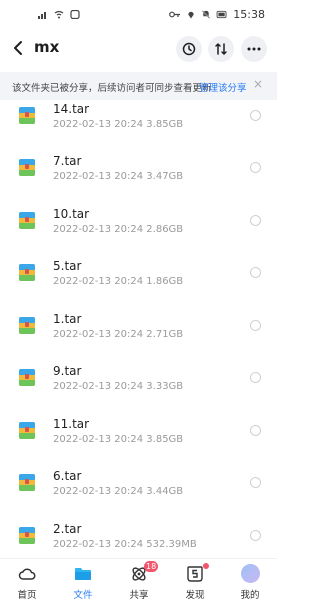 This screenshot has width=320, height=600. What do you see at coordinates (138, 15) in the screenshot?
I see `status-bar: 15:38` at bounding box center [138, 15].